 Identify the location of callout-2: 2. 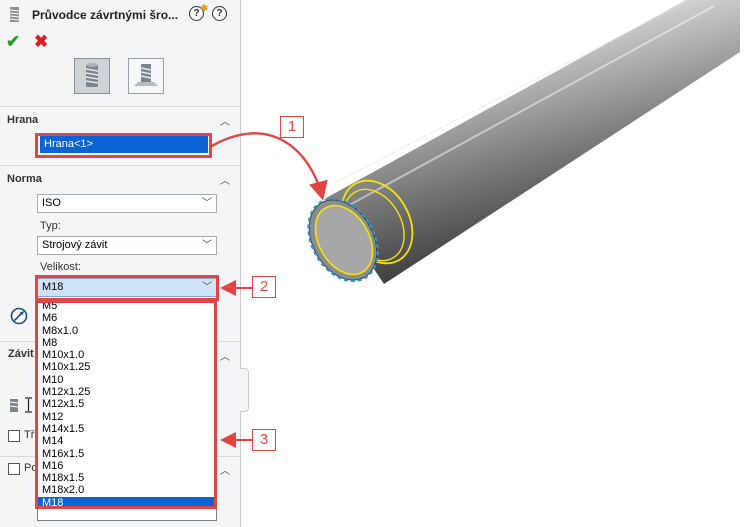
(264, 287).